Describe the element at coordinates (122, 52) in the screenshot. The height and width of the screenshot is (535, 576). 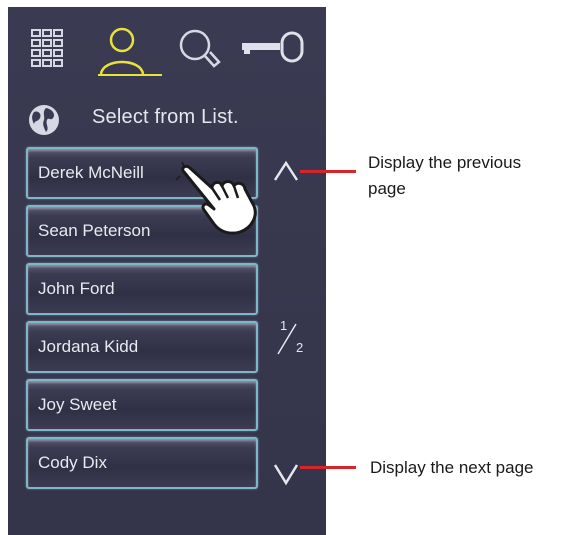
I see `person-icon` at that location.